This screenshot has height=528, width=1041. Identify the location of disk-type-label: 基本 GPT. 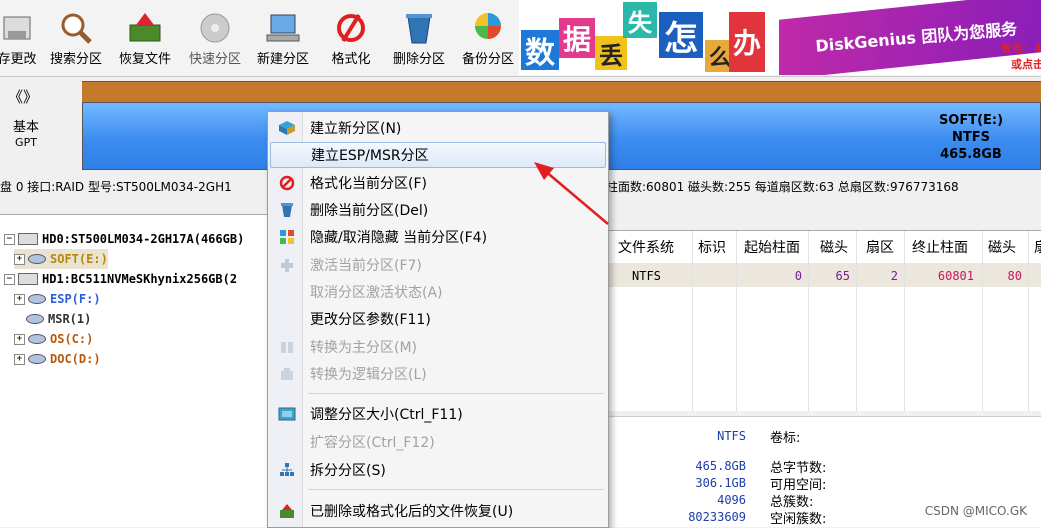
(26, 135).